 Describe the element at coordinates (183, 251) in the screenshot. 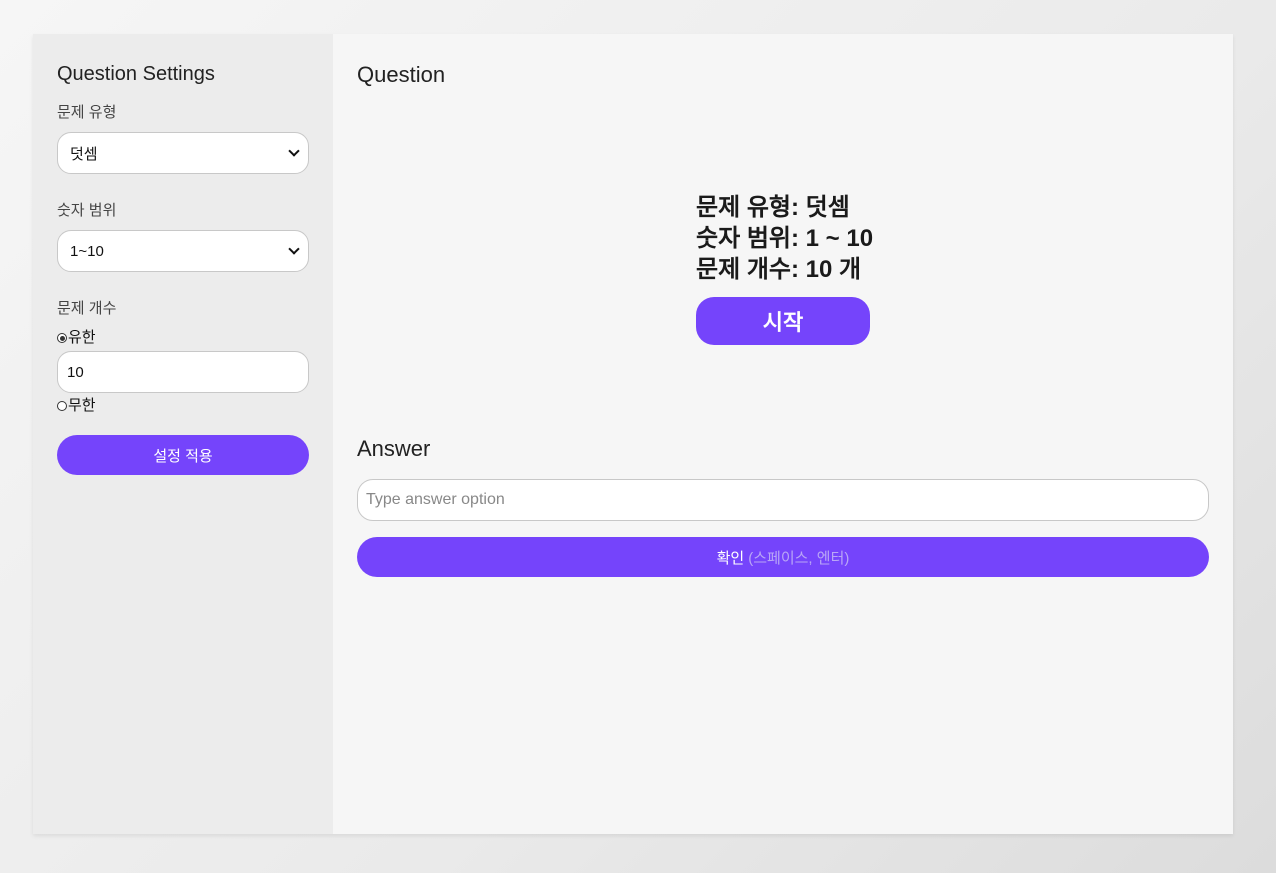

I see `number-range-select: 1~10` at that location.